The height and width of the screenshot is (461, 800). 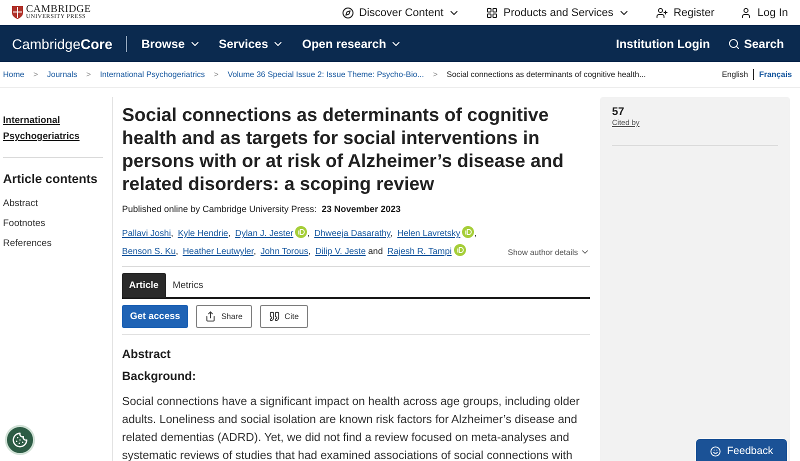 I want to click on sidebar-heading: Article contents, so click(x=50, y=179).